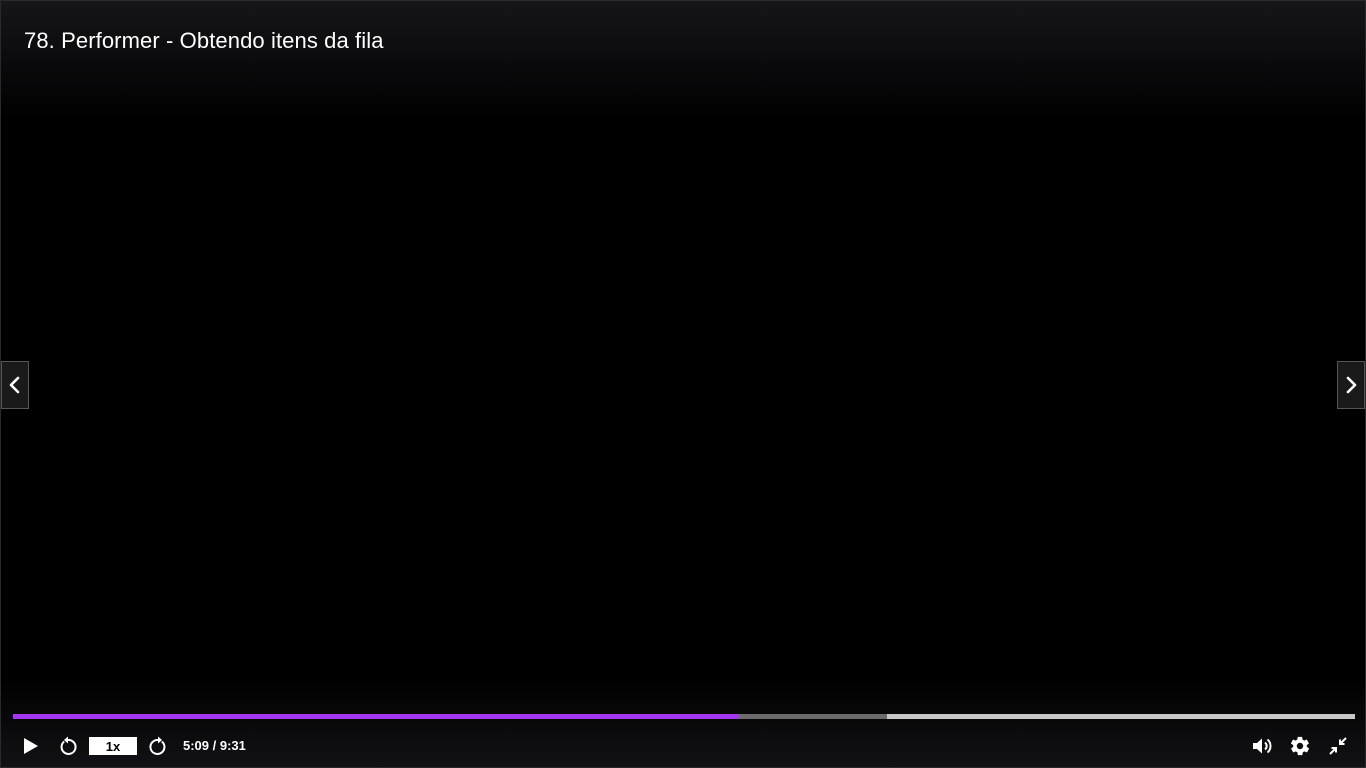 This screenshot has width=1366, height=768. What do you see at coordinates (376, 716) in the screenshot?
I see `progress-played` at bounding box center [376, 716].